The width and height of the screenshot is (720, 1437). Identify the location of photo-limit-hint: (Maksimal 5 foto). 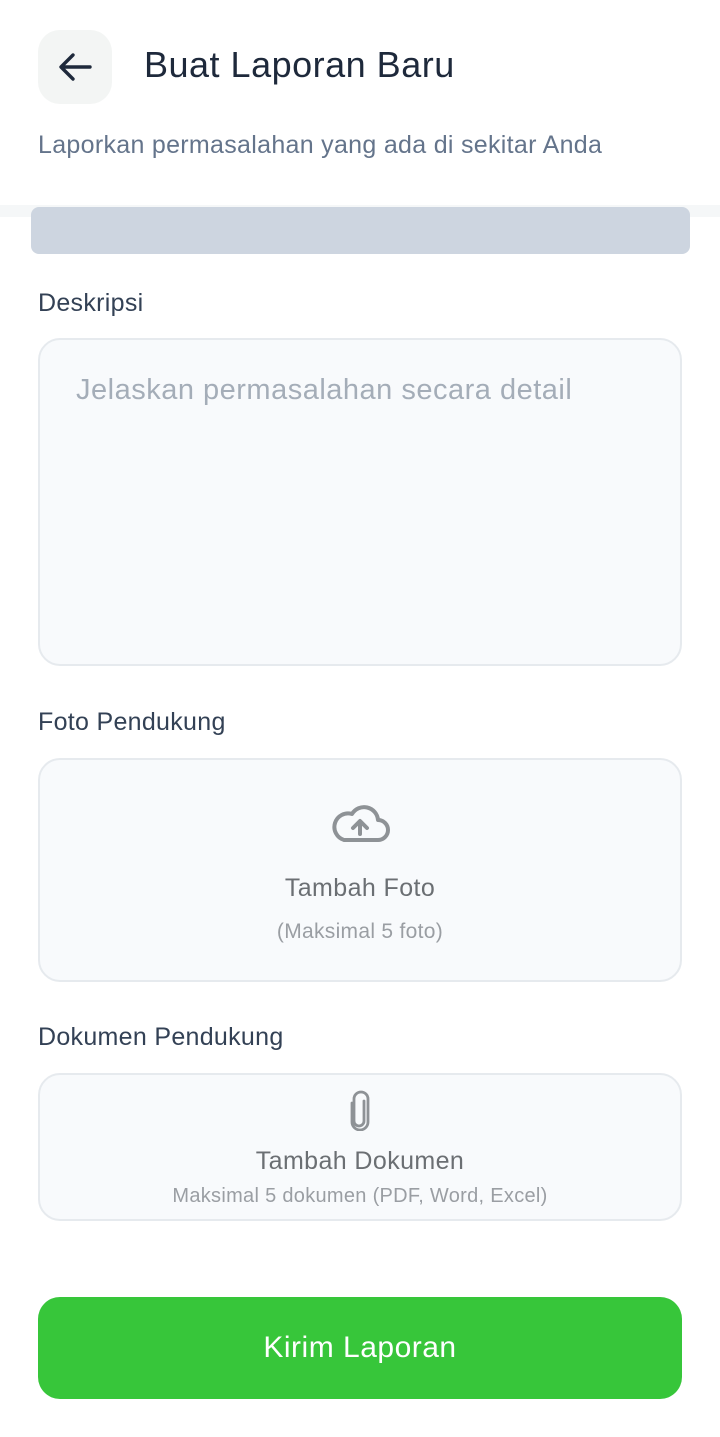
(360, 931).